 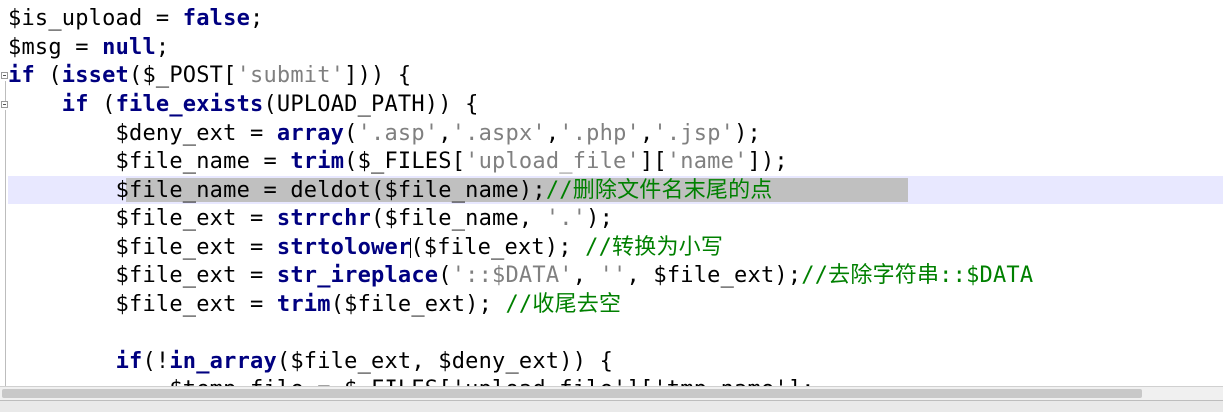 What do you see at coordinates (611, 406) in the screenshot?
I see `status-bar` at bounding box center [611, 406].